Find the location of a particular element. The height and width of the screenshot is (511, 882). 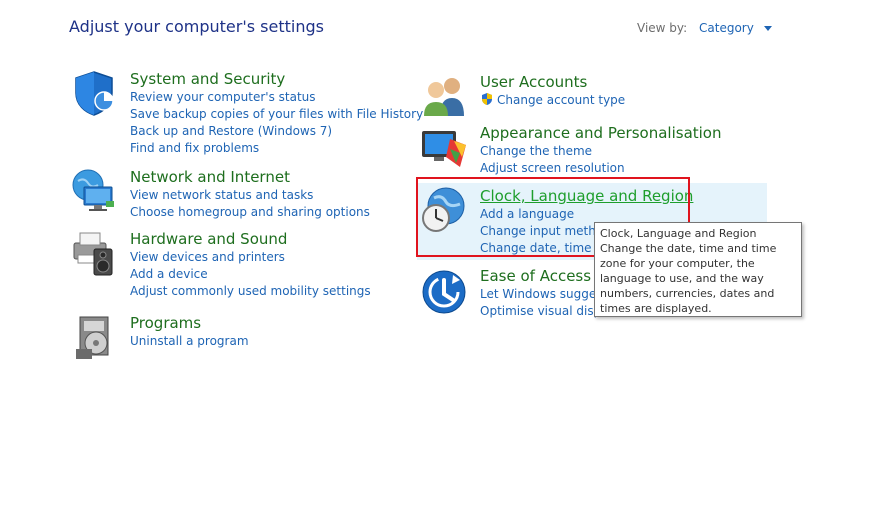

link-screen-resolution: Adjust screen resolution is located at coordinates (601, 168).